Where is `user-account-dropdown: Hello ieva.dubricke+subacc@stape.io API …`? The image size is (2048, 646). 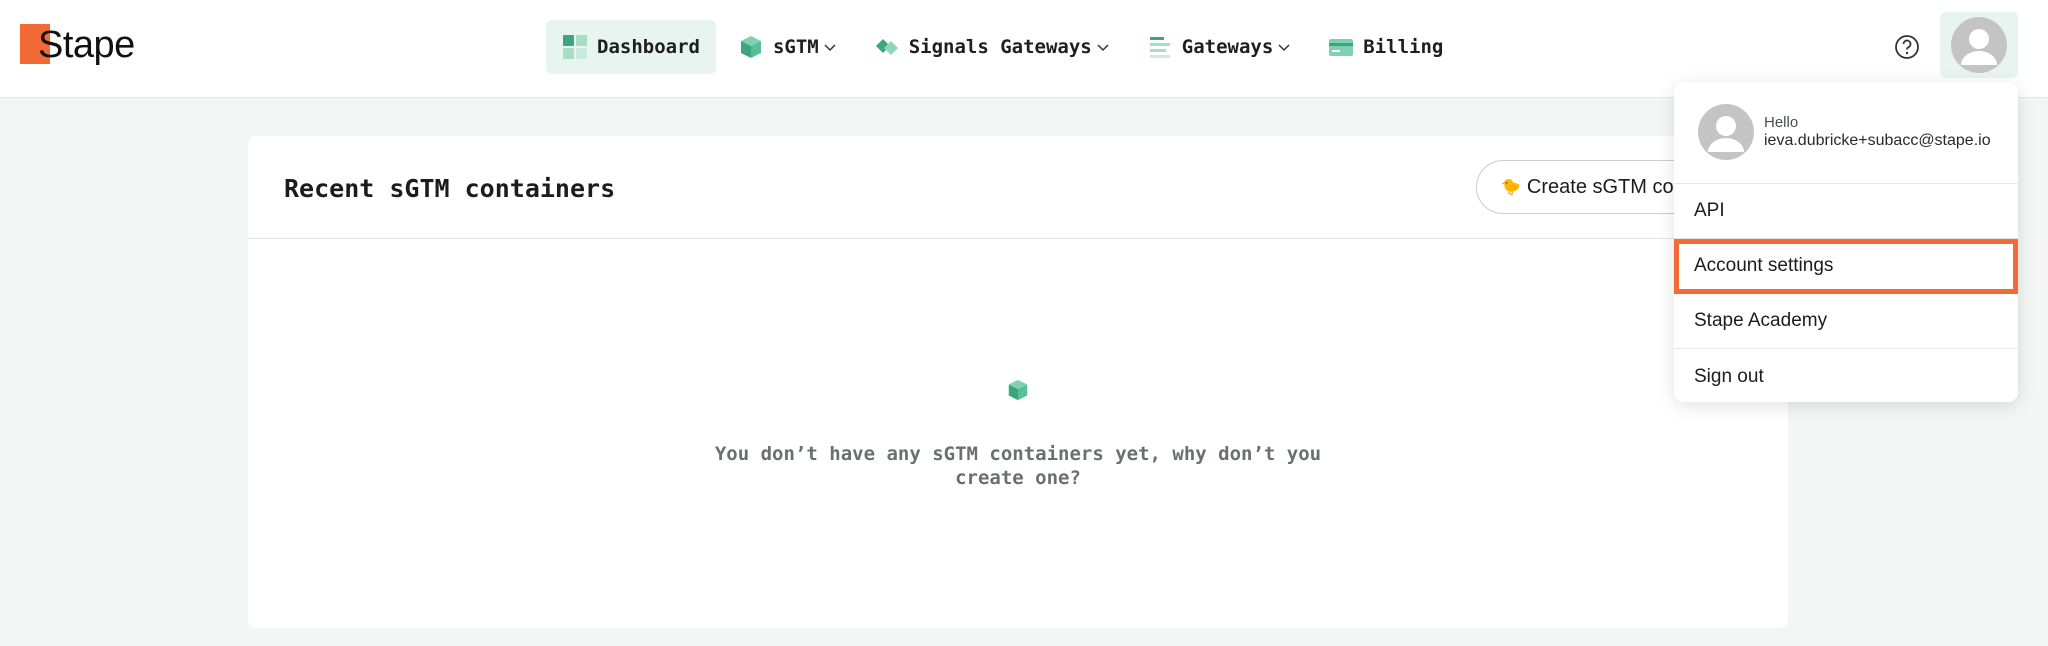
user-account-dropdown: Hello ieva.dubricke+subacc@stape.io API … is located at coordinates (1846, 242).